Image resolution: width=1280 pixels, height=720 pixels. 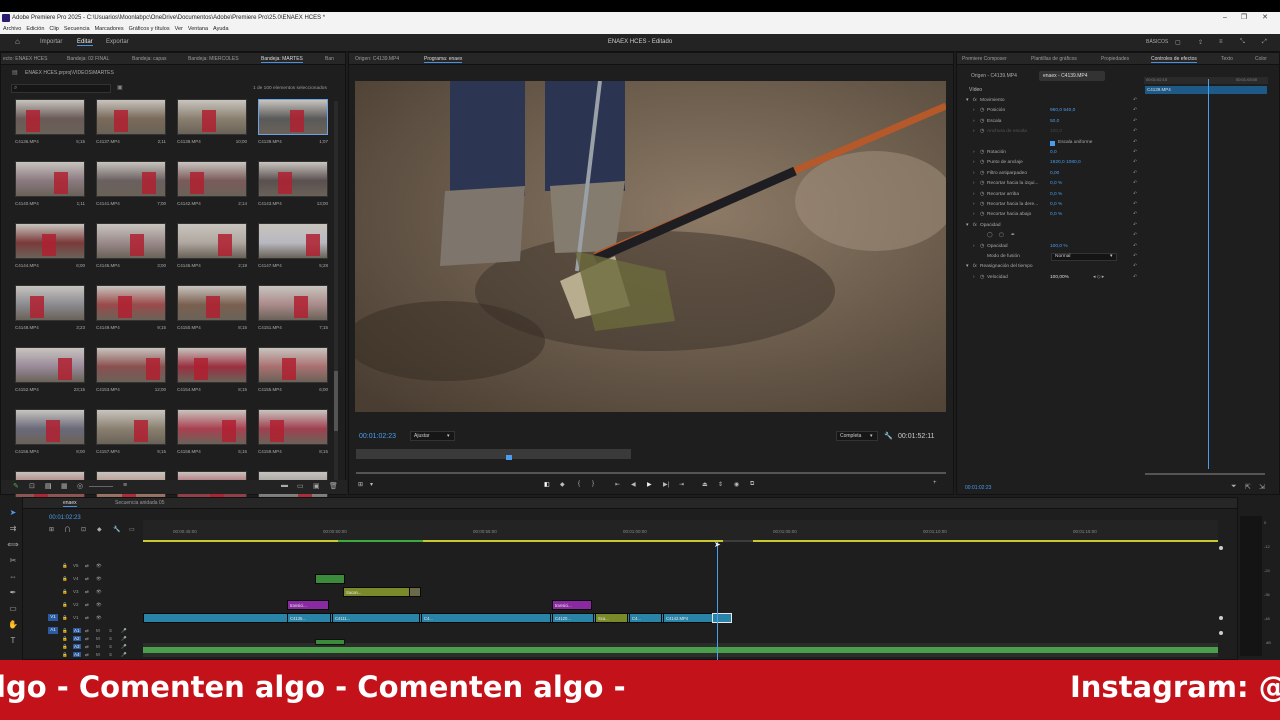 I want to click on rectangle-tool-icon: ▭, so click(x=13, y=610).